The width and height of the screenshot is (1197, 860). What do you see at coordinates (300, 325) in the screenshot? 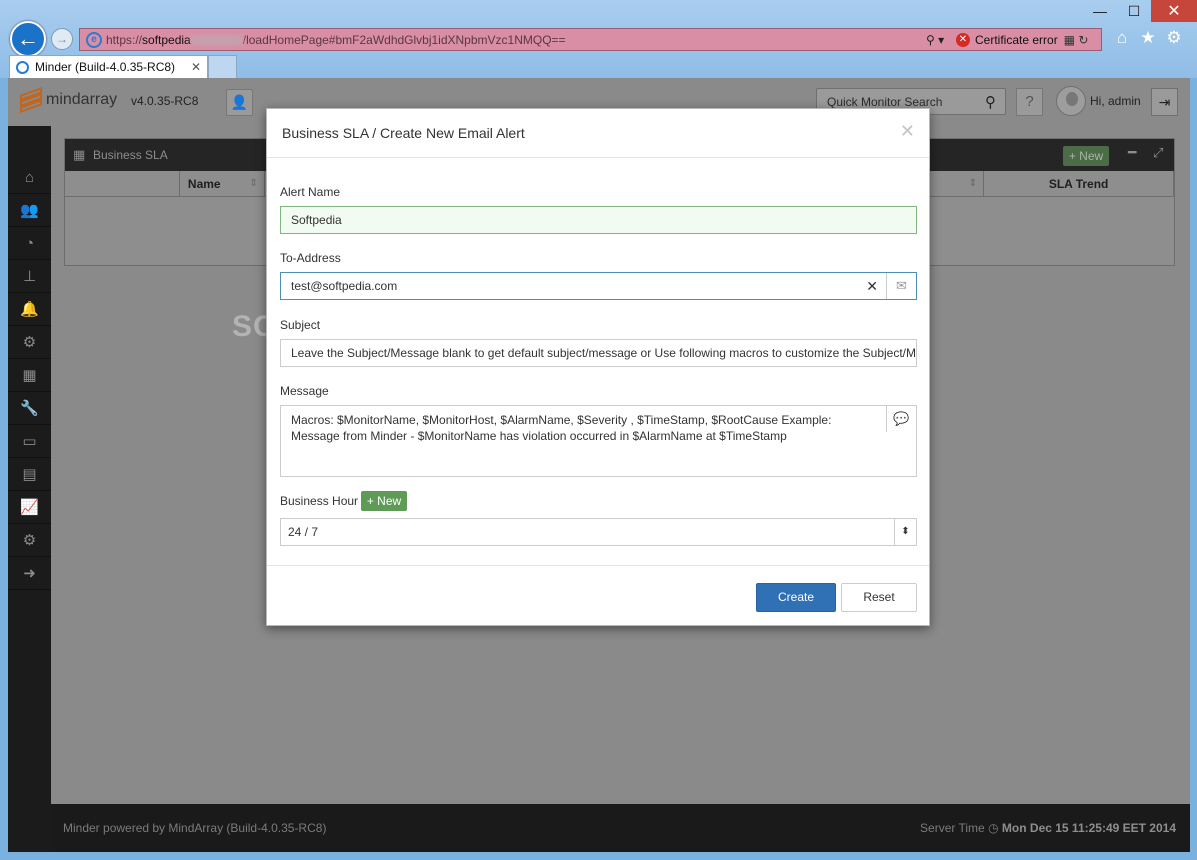
I see `subject-label: Subject` at bounding box center [300, 325].